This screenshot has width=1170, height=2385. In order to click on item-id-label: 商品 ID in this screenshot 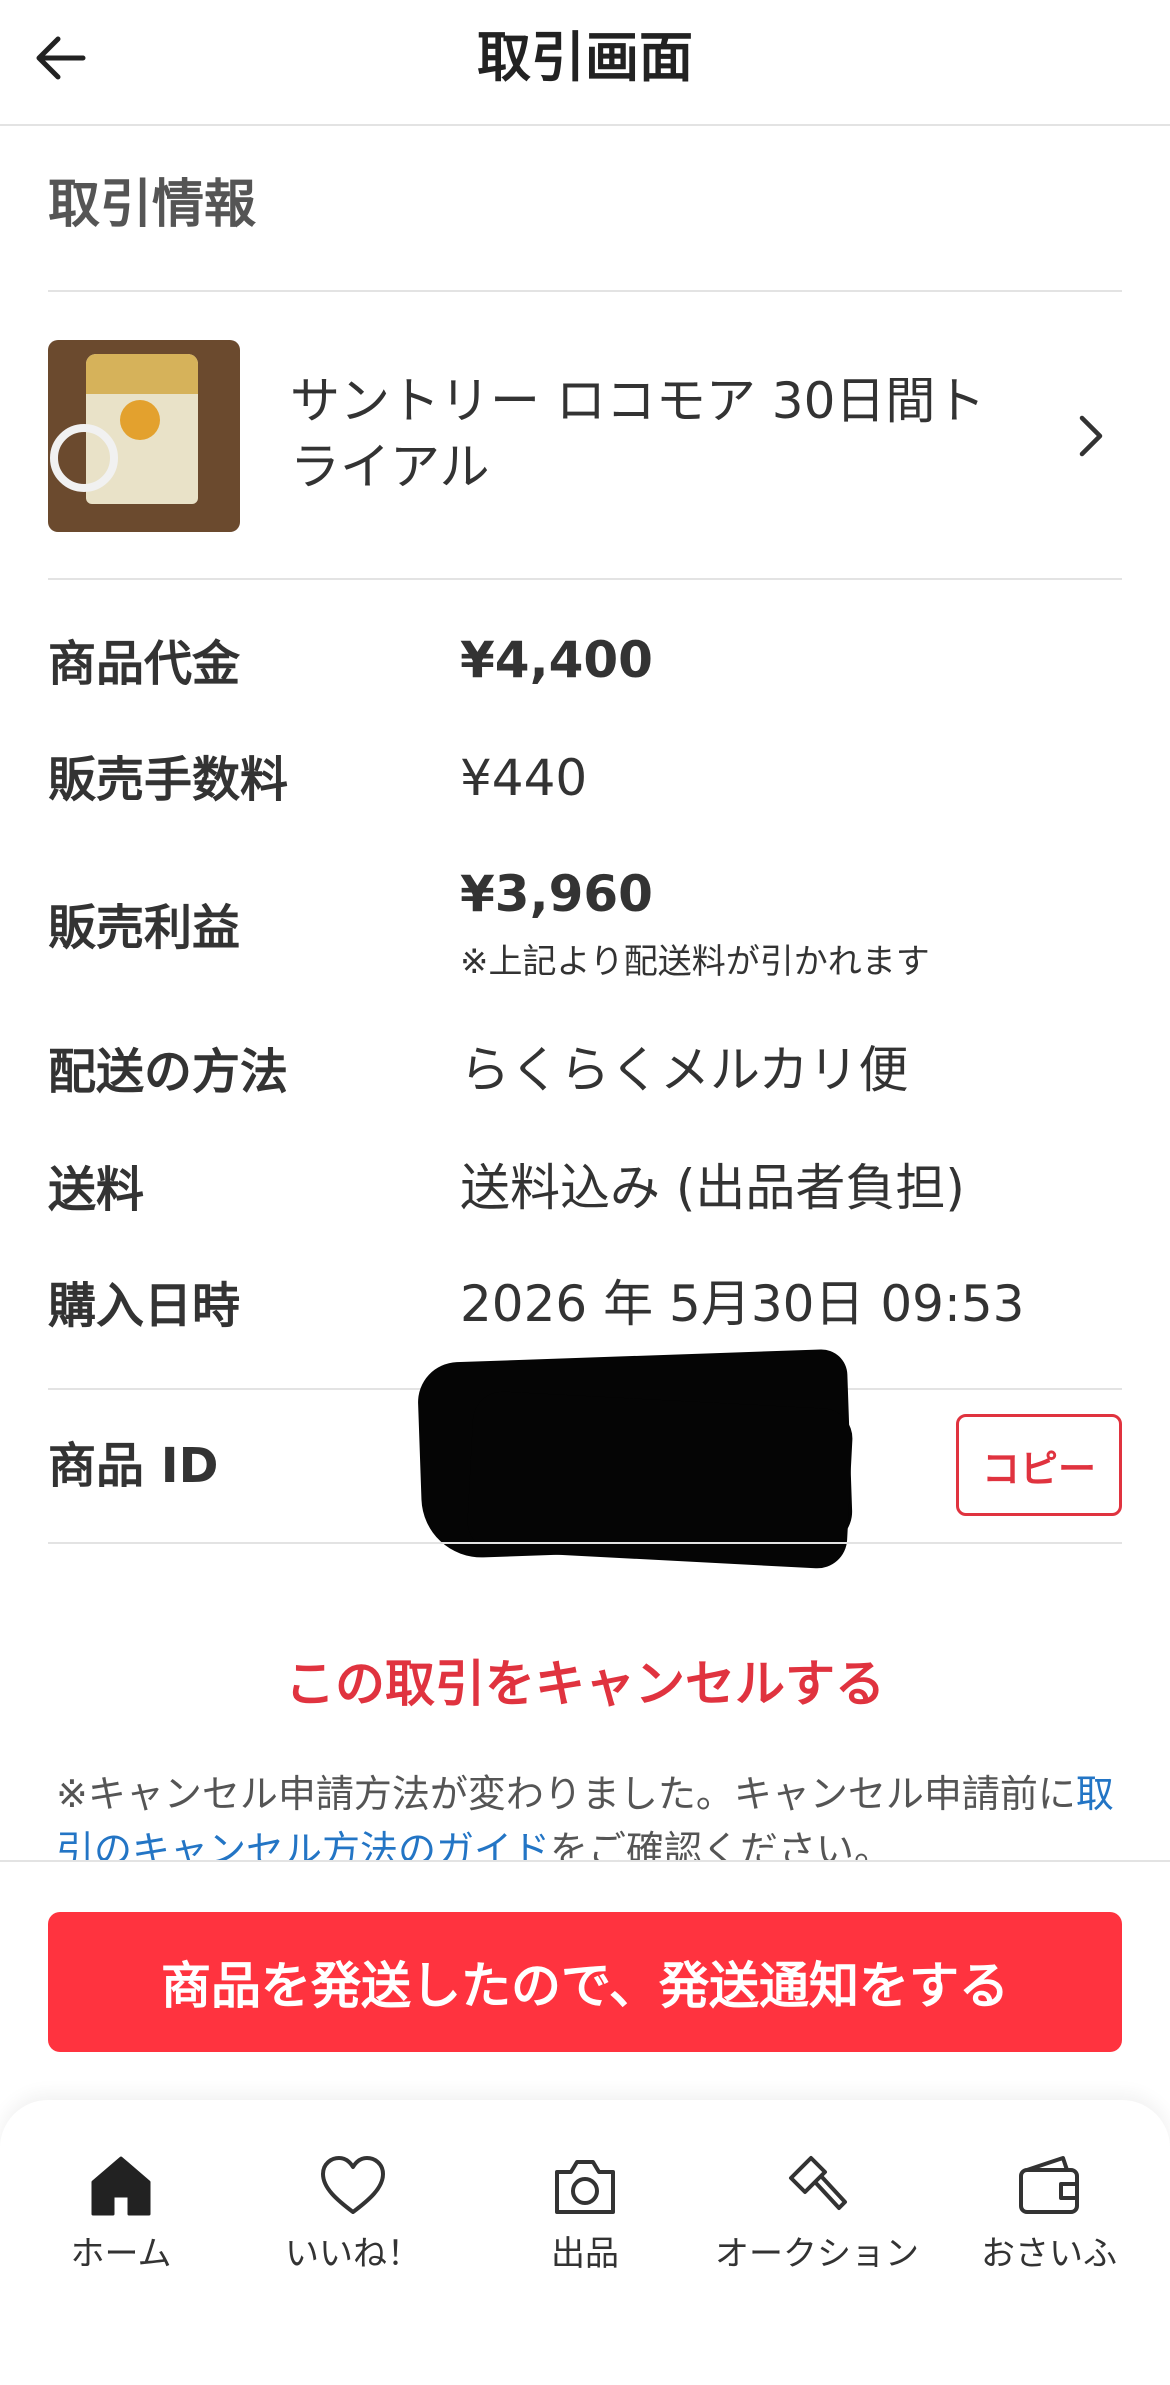, I will do `click(133, 1466)`.